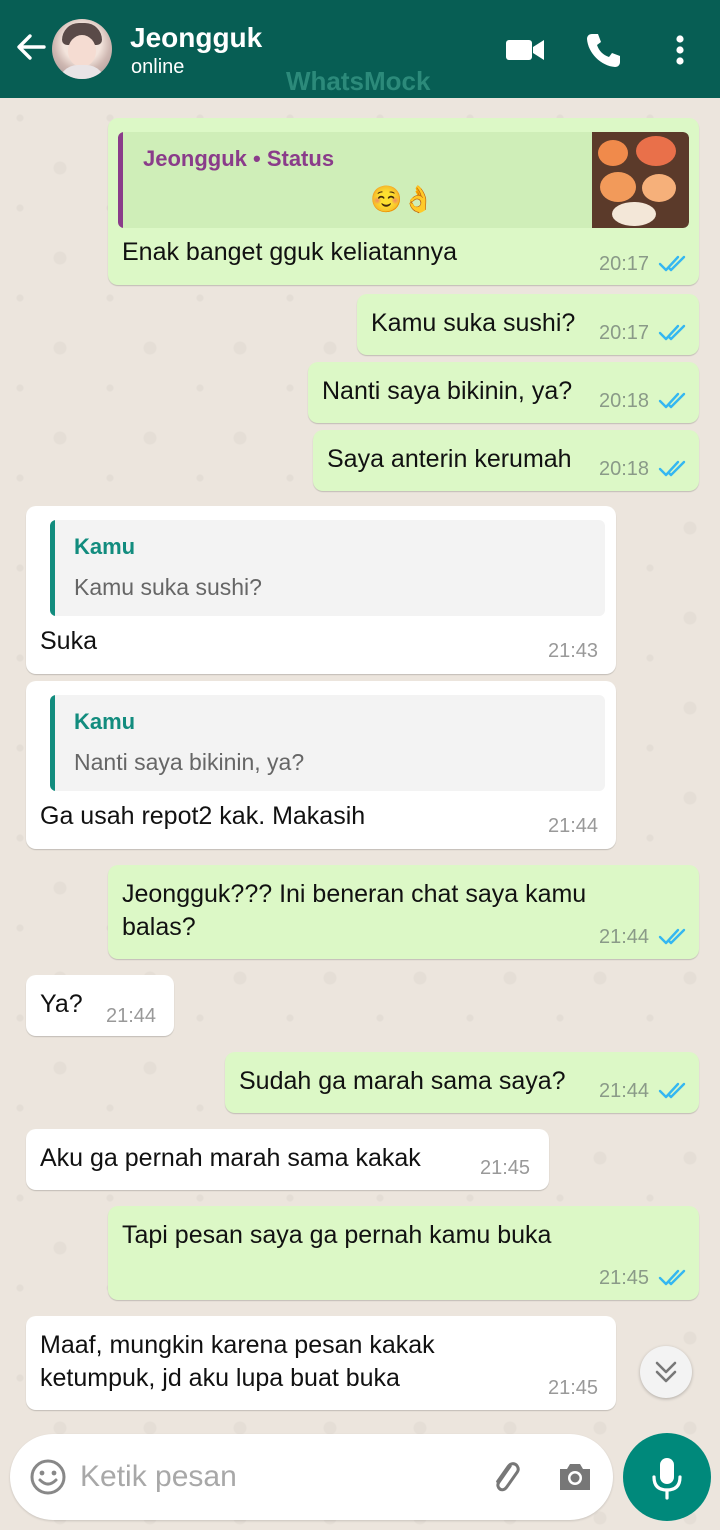 This screenshot has height=1530, width=720. I want to click on message-text: Enak banget gguk keliatannya, so click(289, 252).